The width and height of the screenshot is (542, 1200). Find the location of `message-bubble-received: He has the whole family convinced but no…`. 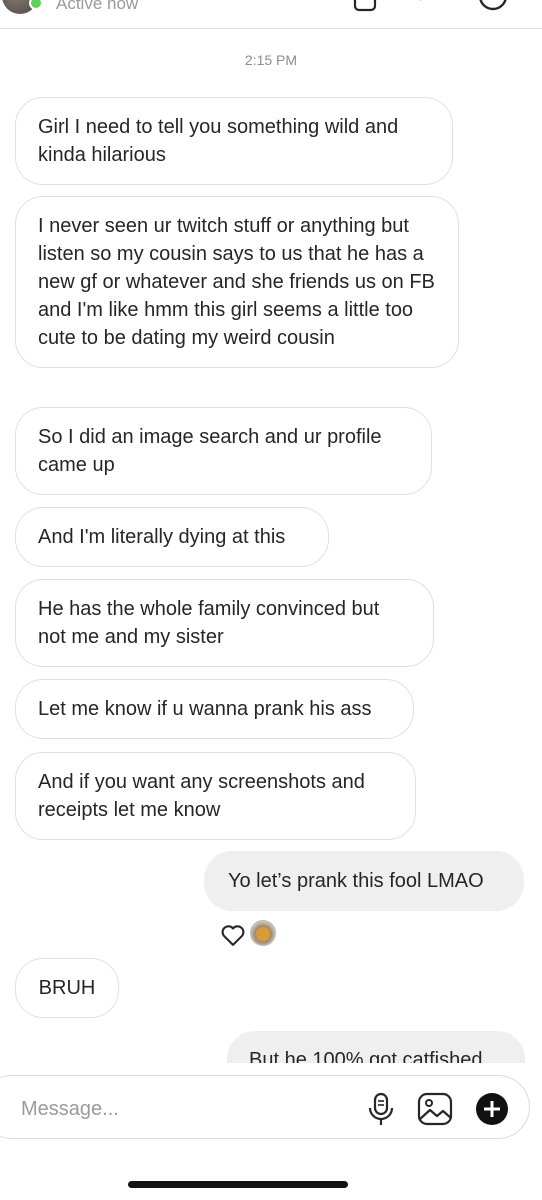

message-bubble-received: He has the whole family convinced but no… is located at coordinates (224, 623).